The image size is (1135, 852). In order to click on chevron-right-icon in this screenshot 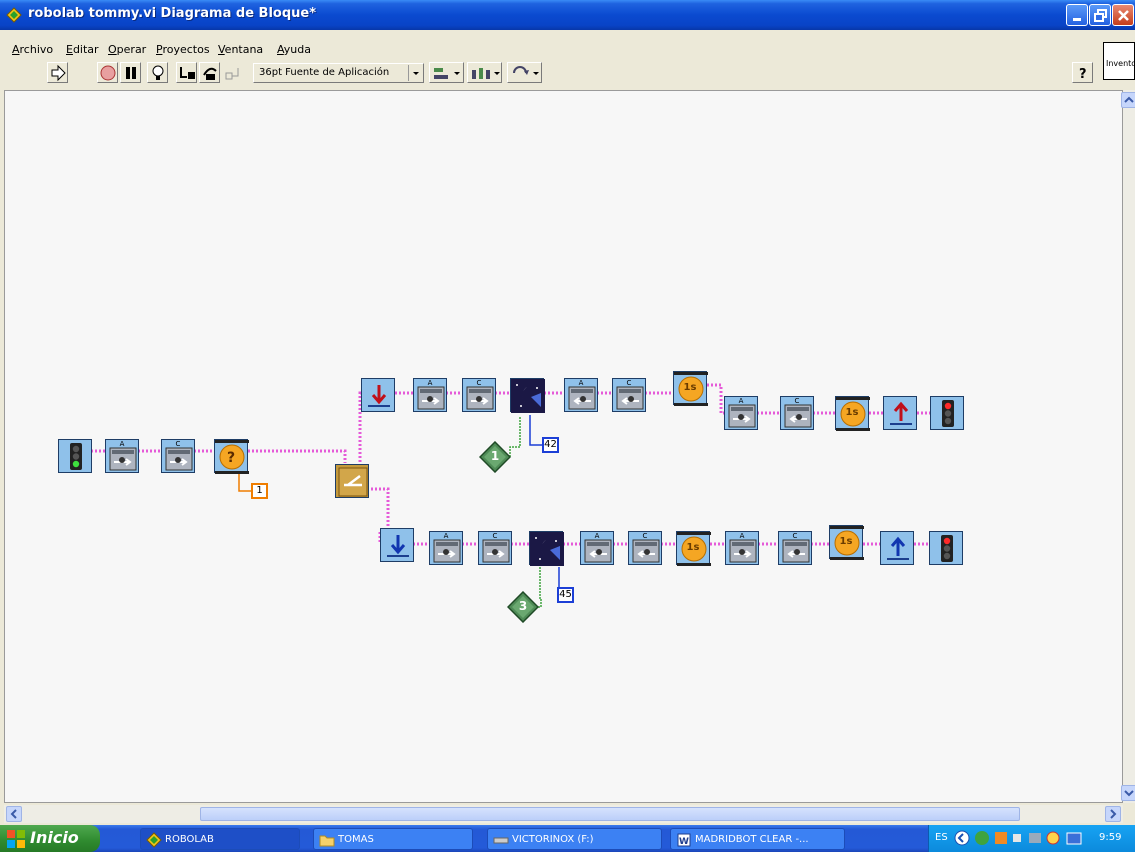, I will do `click(1113, 814)`.